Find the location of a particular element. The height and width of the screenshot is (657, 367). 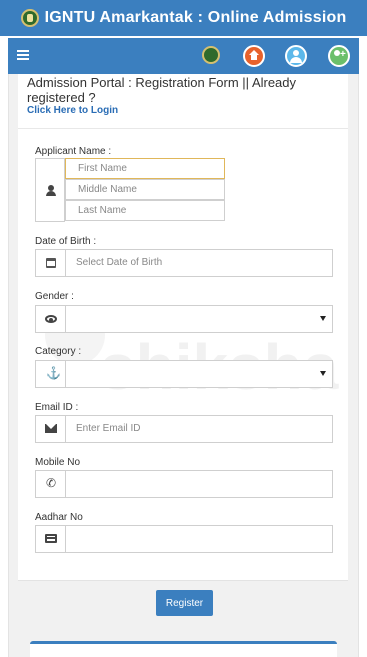

aadhar-addon is located at coordinates (51, 539).